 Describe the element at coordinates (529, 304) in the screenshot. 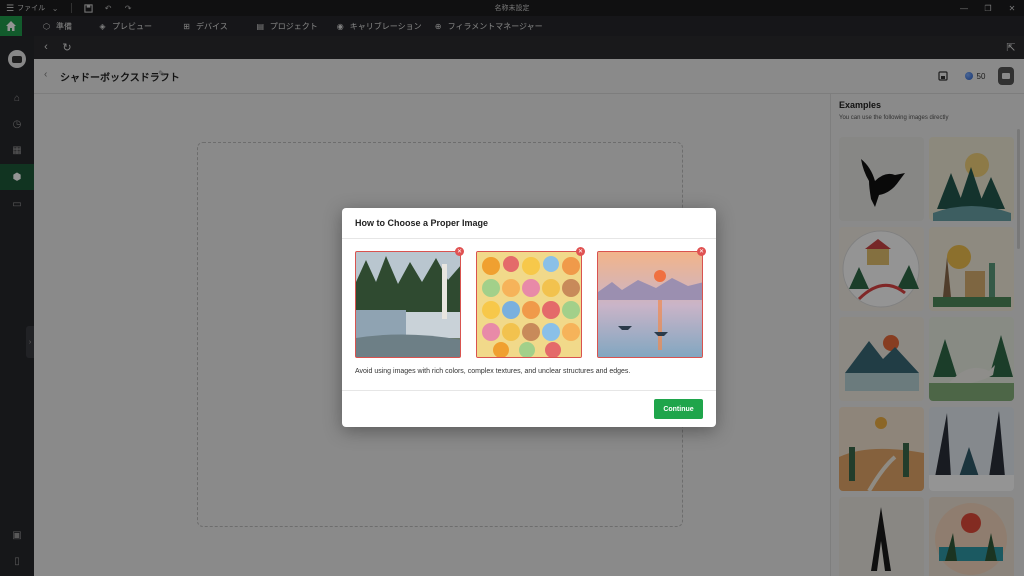

I see `bad-example-sticker-collage` at that location.